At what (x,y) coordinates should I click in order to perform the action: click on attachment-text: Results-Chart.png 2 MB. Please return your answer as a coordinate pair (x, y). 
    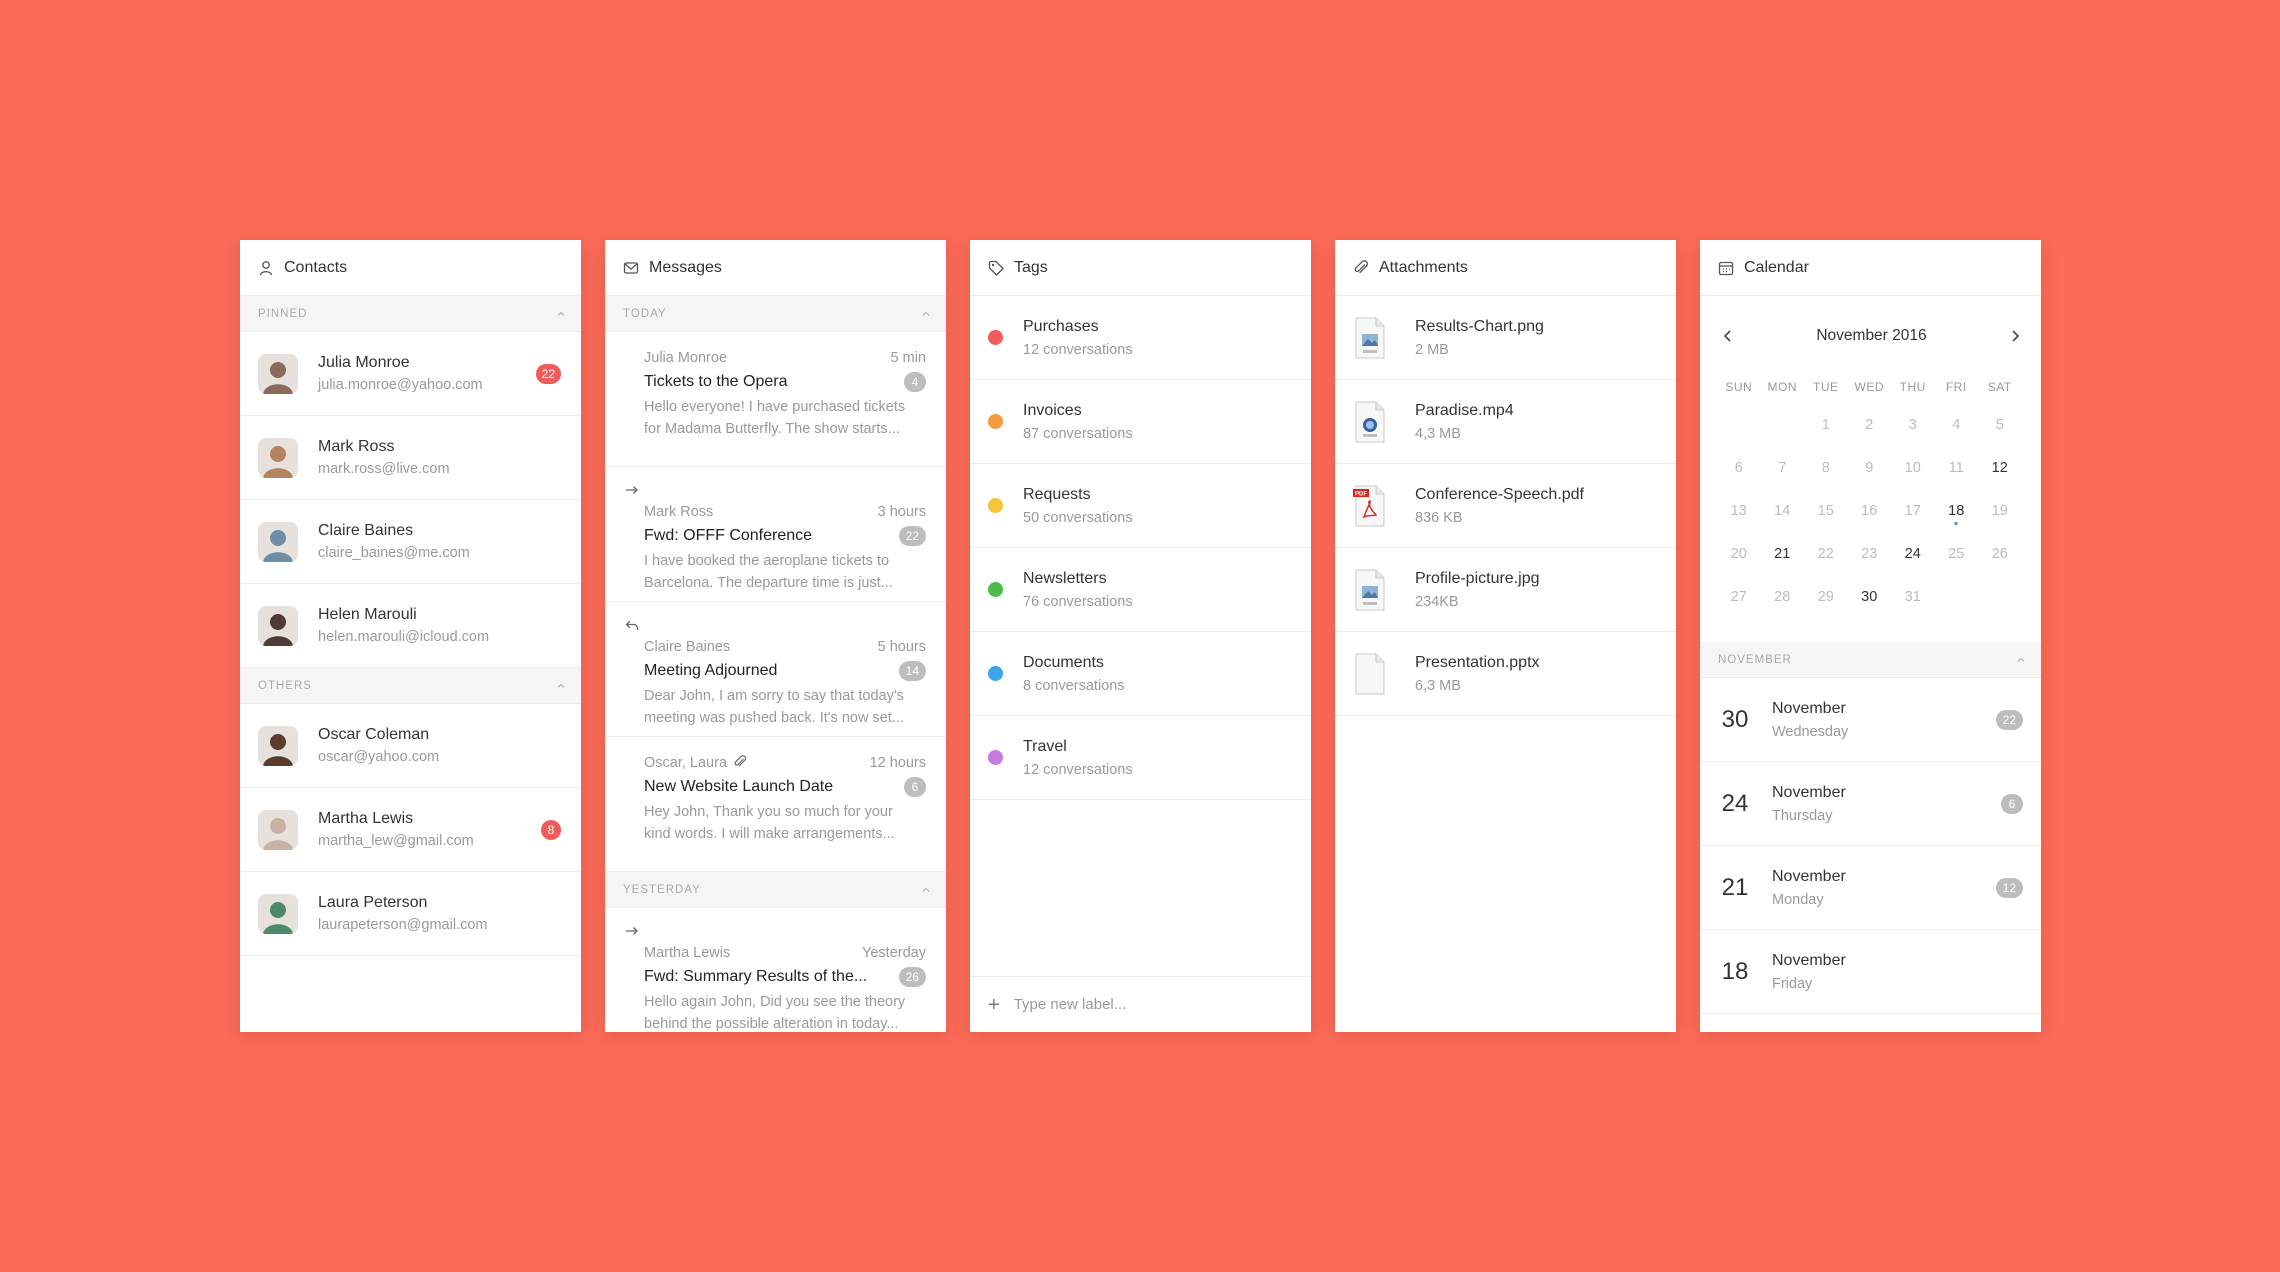
    Looking at the image, I should click on (1479, 338).